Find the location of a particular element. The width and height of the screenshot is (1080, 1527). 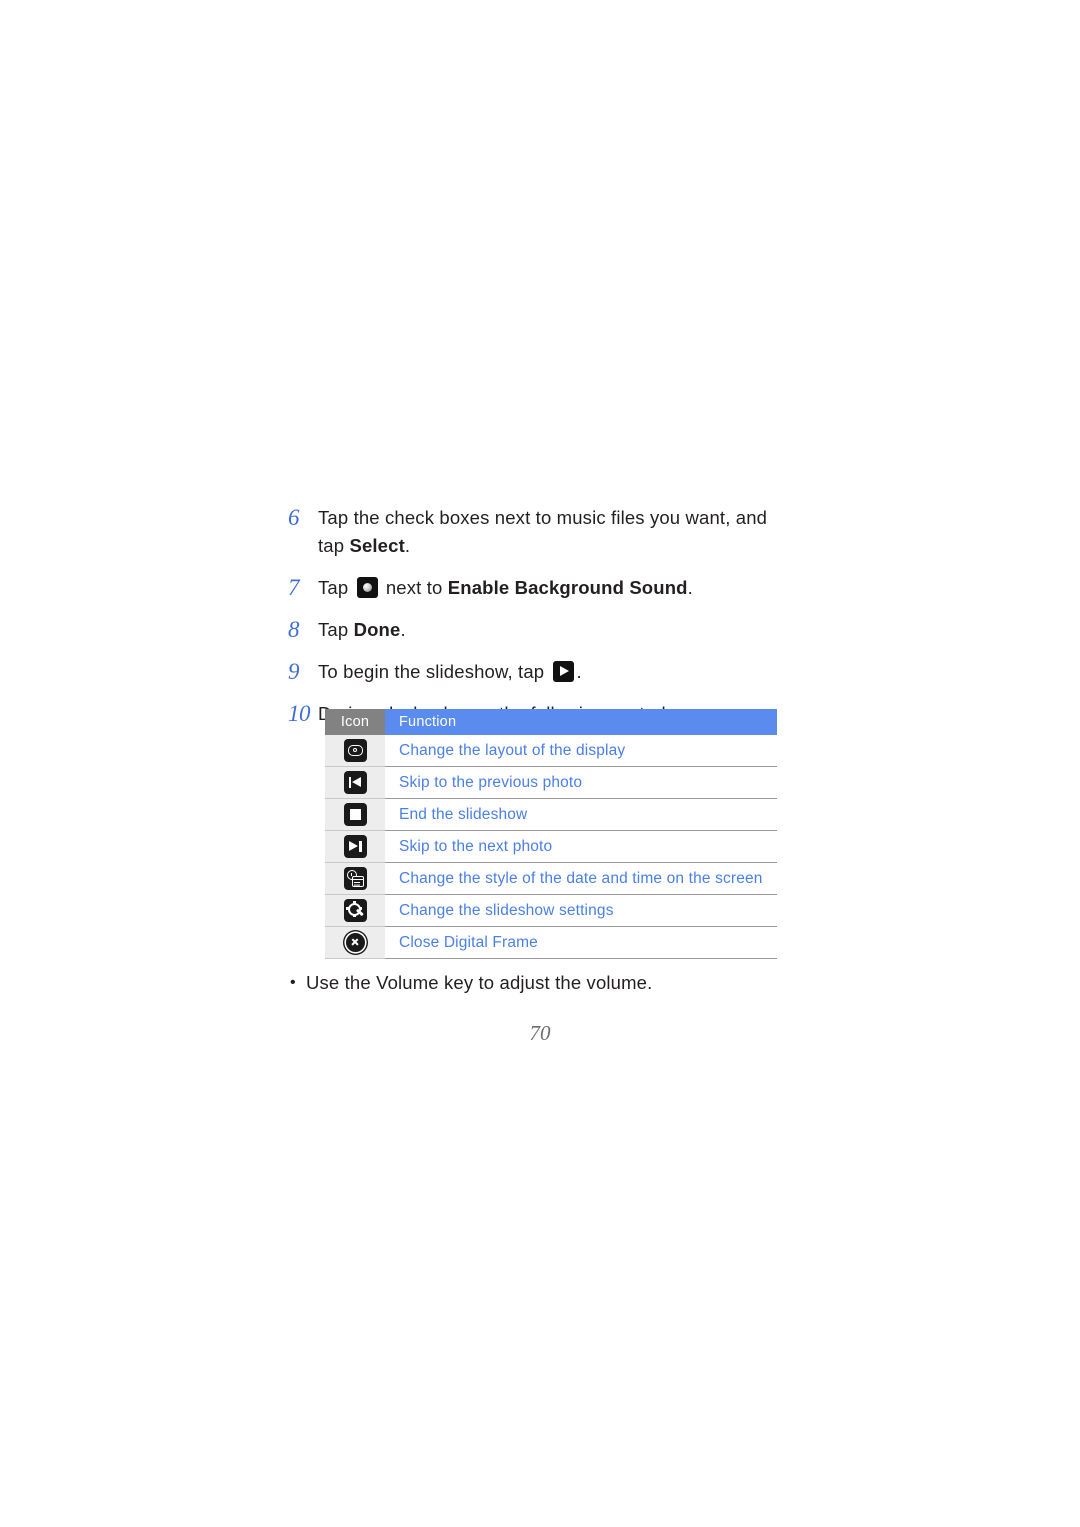

step-text: Tap Done. is located at coordinates (553, 630).